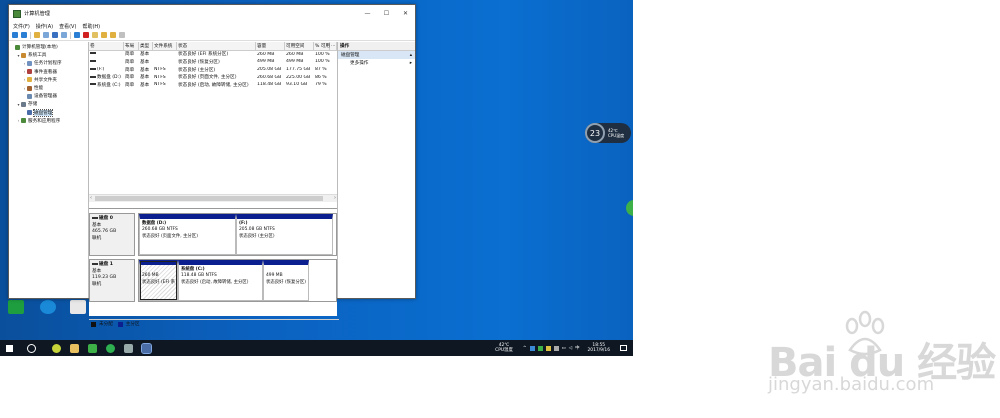 Image resolution: width=1000 pixels, height=418 pixels. What do you see at coordinates (37, 35) in the screenshot?
I see `folder-icon` at bounding box center [37, 35].